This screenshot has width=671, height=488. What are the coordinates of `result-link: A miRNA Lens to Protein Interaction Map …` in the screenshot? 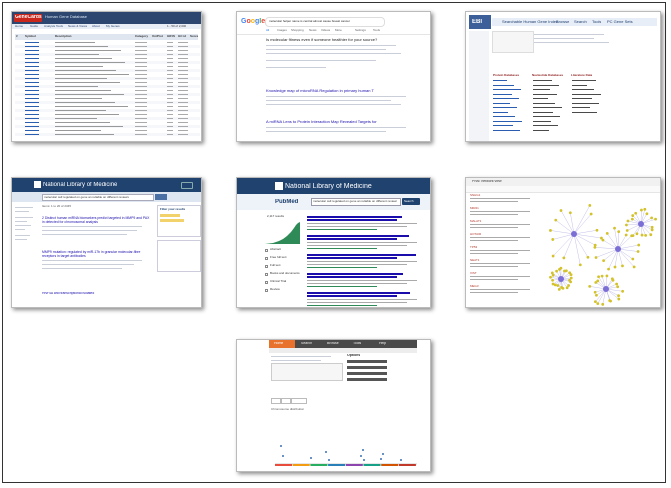 It's located at (341, 122).